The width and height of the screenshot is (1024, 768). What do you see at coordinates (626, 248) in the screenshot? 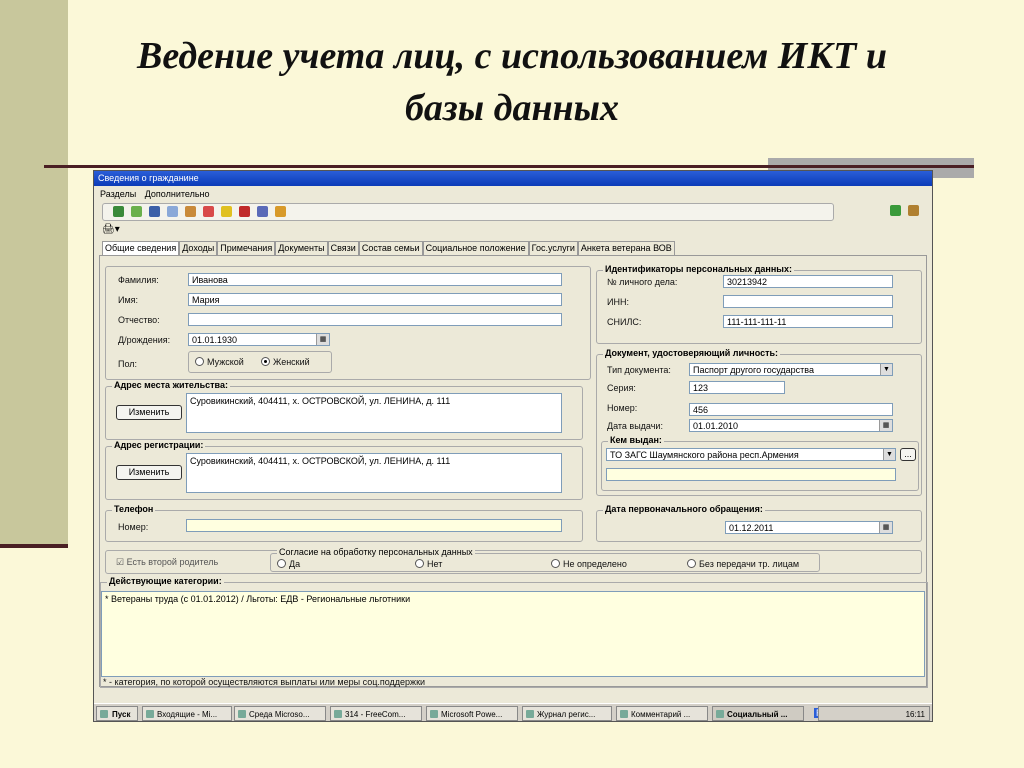
I see `tab-veteran-form: Анкета ветерана ВОВ` at bounding box center [626, 248].